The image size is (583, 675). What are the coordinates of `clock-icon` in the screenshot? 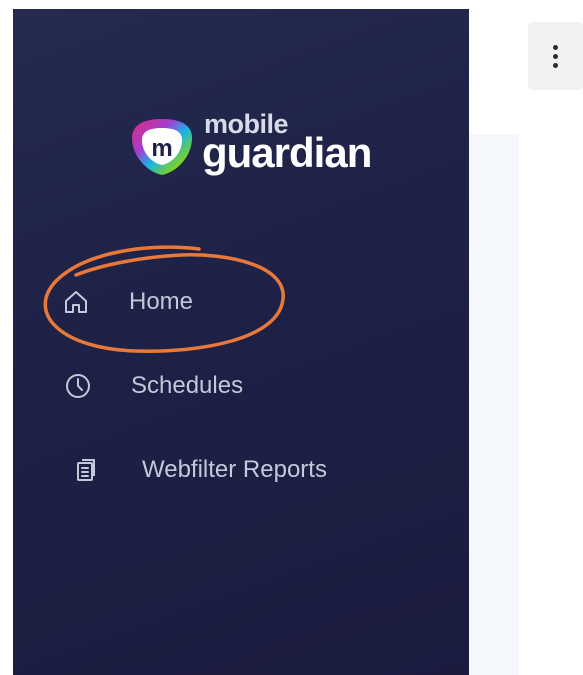 It's located at (78, 386).